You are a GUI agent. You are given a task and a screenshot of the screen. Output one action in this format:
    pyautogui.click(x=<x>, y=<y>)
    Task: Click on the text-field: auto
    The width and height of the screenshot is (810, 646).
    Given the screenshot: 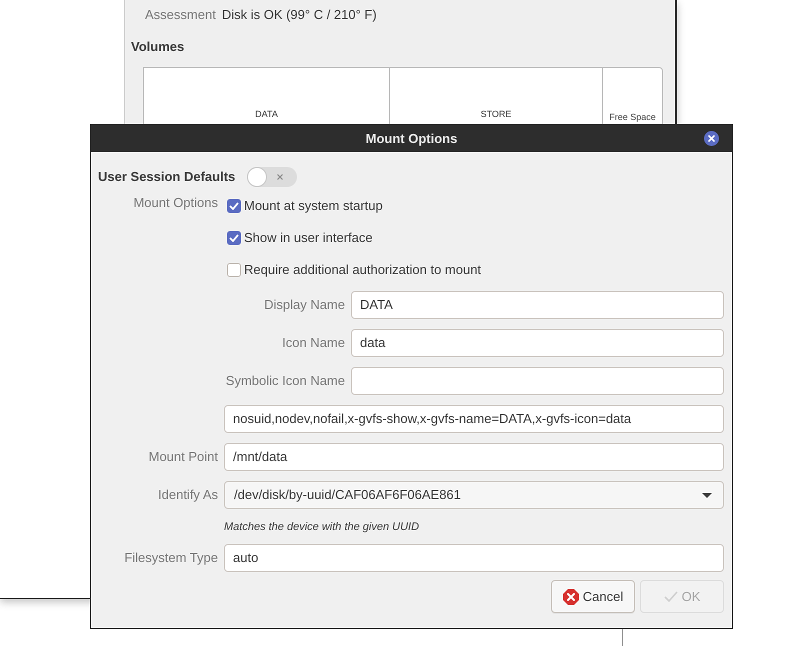 What is the action you would take?
    pyautogui.click(x=474, y=558)
    